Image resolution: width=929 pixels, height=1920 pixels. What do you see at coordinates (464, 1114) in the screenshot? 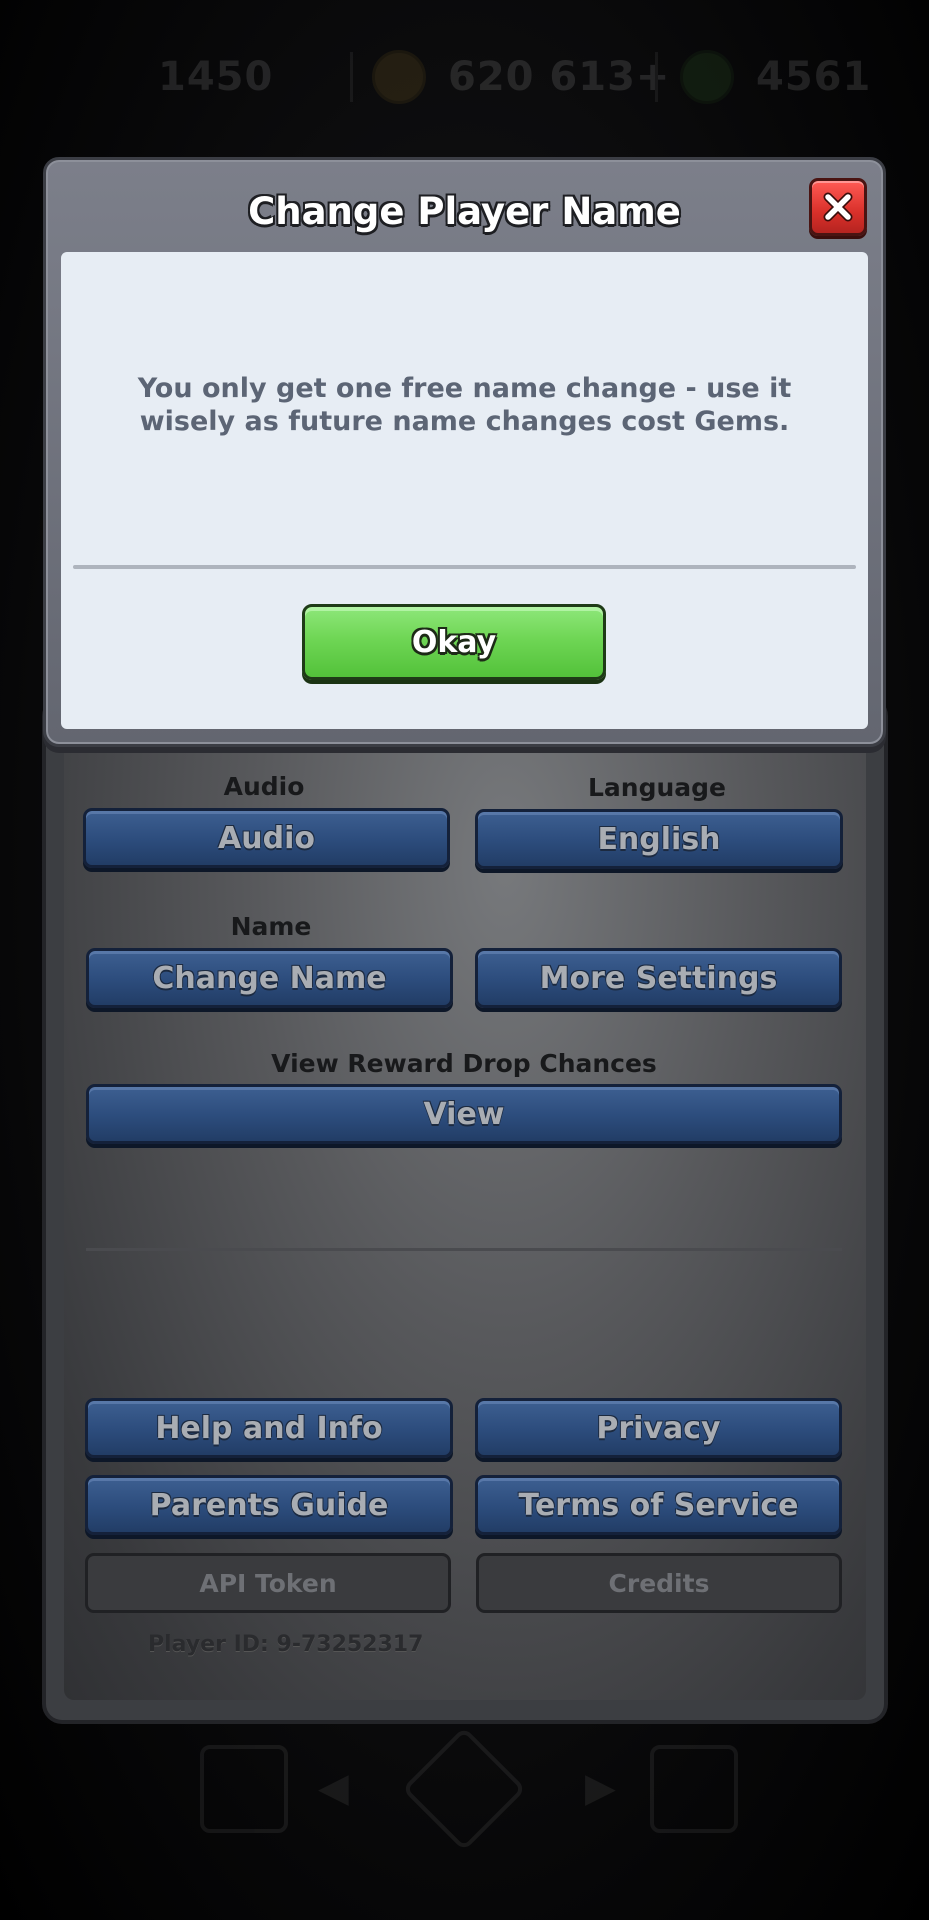
I see `view-reward-chances-button: View` at bounding box center [464, 1114].